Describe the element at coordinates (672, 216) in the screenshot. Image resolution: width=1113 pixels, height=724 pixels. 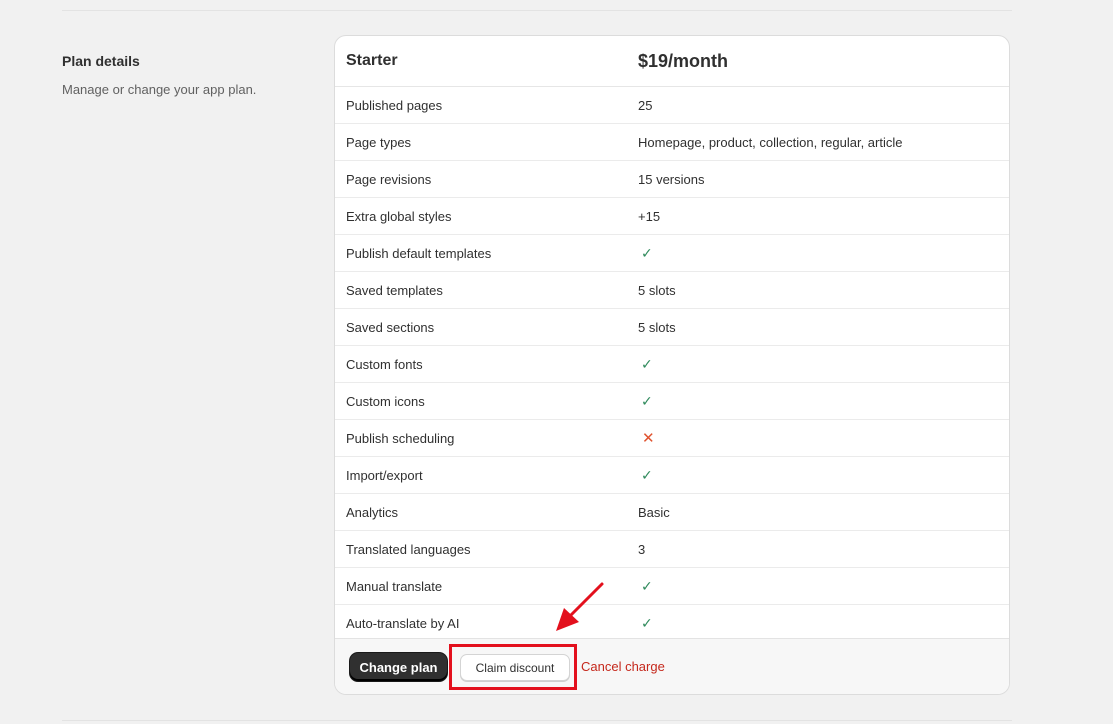
I see `feature-row: Extra global styles +15` at that location.